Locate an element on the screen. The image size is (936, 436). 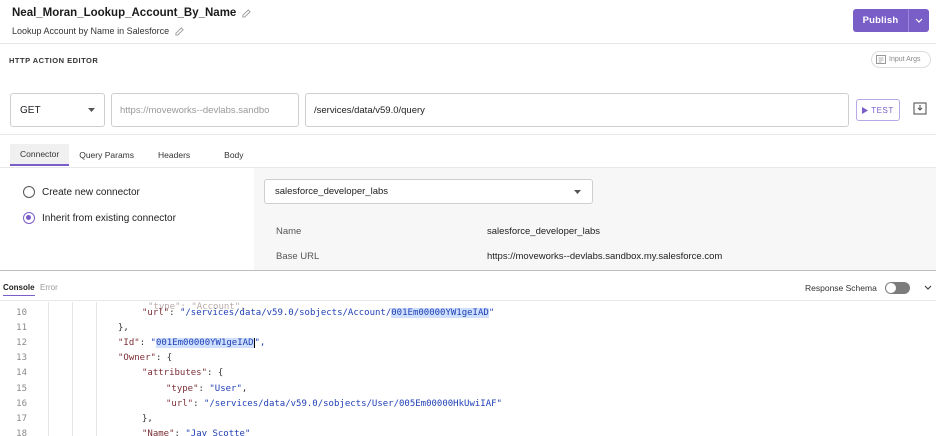
line-number: 12 is located at coordinates (21, 343).